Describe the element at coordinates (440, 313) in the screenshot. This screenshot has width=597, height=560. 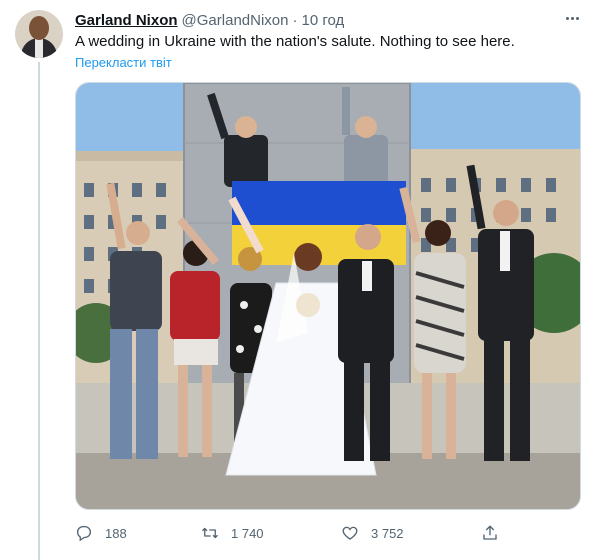
I see `person-striped-dress` at that location.